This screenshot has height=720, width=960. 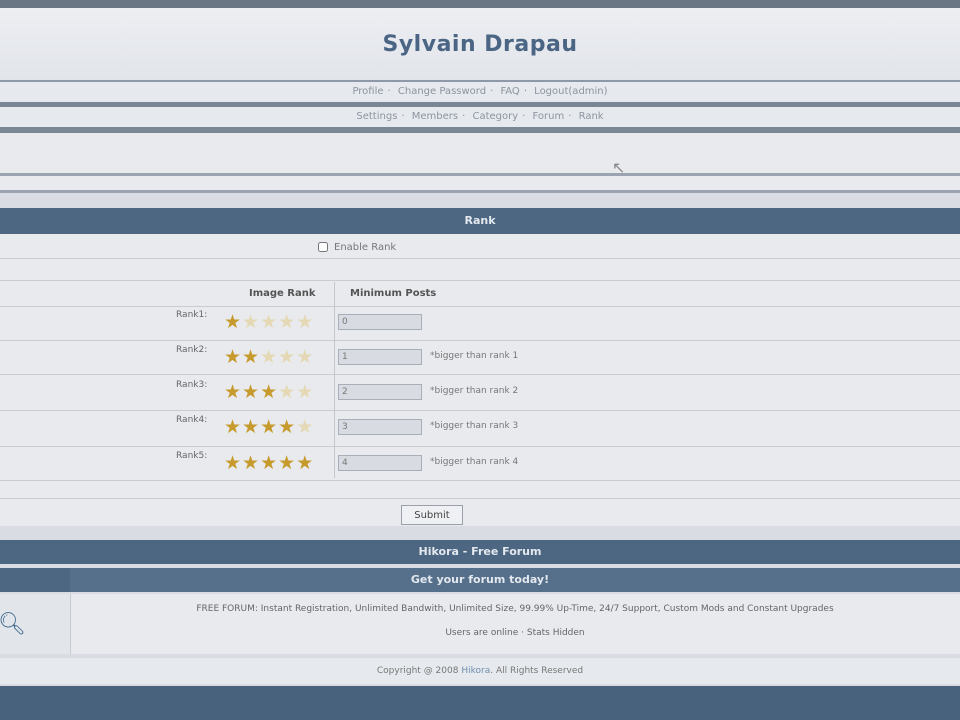 I want to click on nav-link-logout: Logout(admin), so click(x=570, y=91).